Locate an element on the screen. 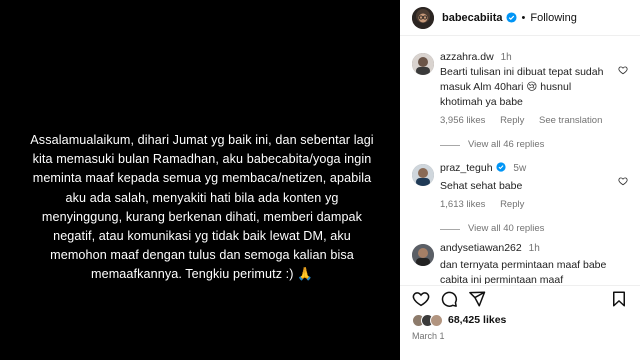  comment-text: Sehat sehat babe is located at coordinates (481, 186).